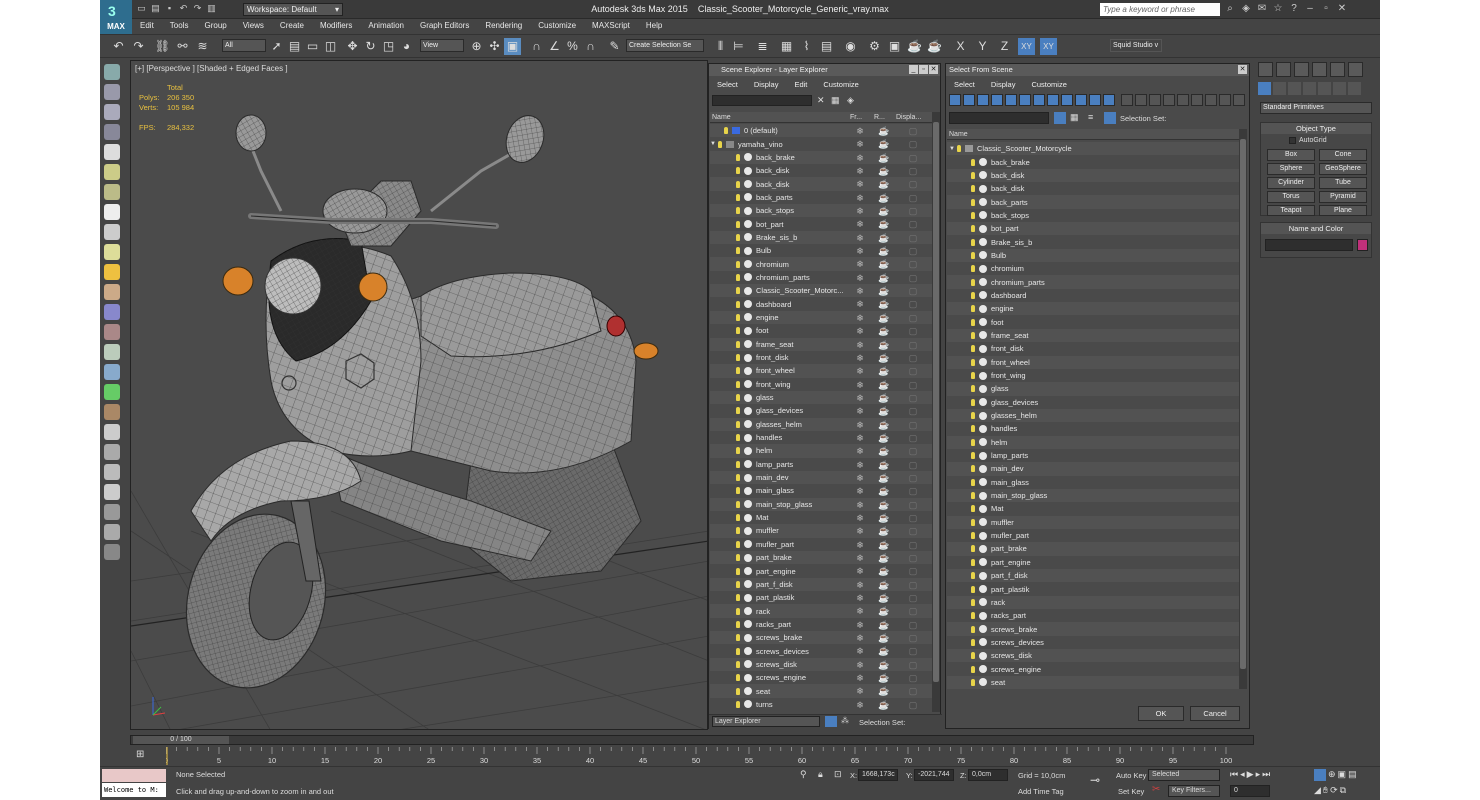  I want to click on display-groups-icon, so click(1039, 100).